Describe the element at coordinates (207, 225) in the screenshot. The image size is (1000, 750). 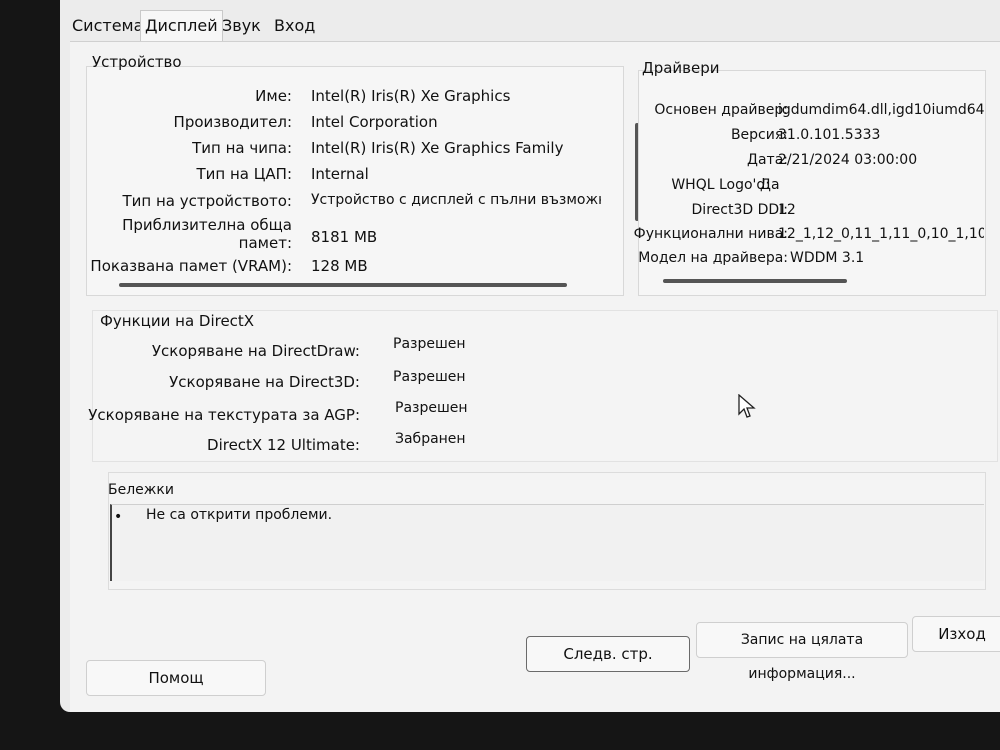
I see `total-memory-label-line1: Приблизителна обща` at that location.